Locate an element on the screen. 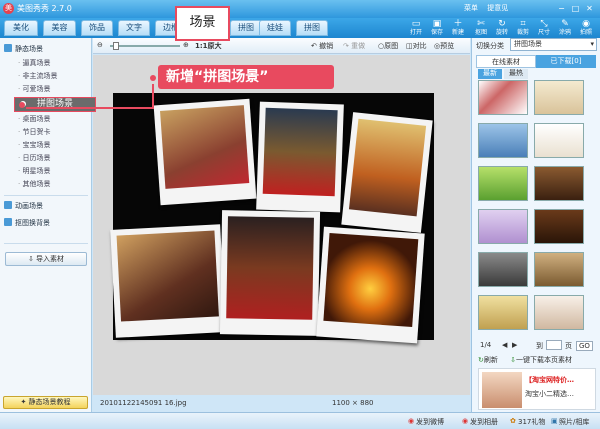  category-select: 拼图场景 is located at coordinates (553, 44).